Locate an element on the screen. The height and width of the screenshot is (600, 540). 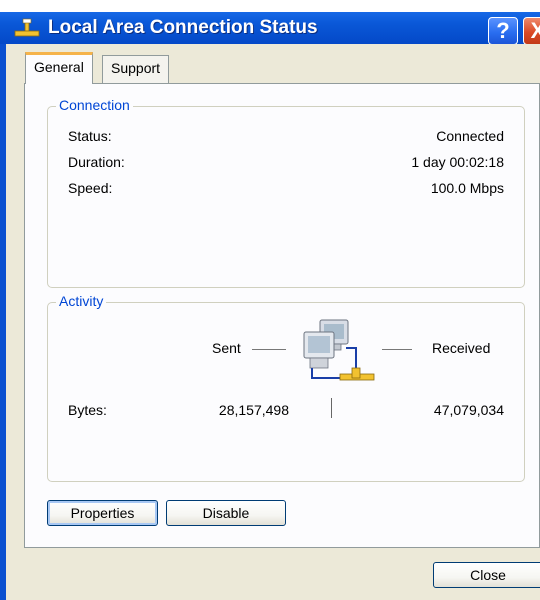
speed-value: 100.0 Mbps is located at coordinates (467, 188).